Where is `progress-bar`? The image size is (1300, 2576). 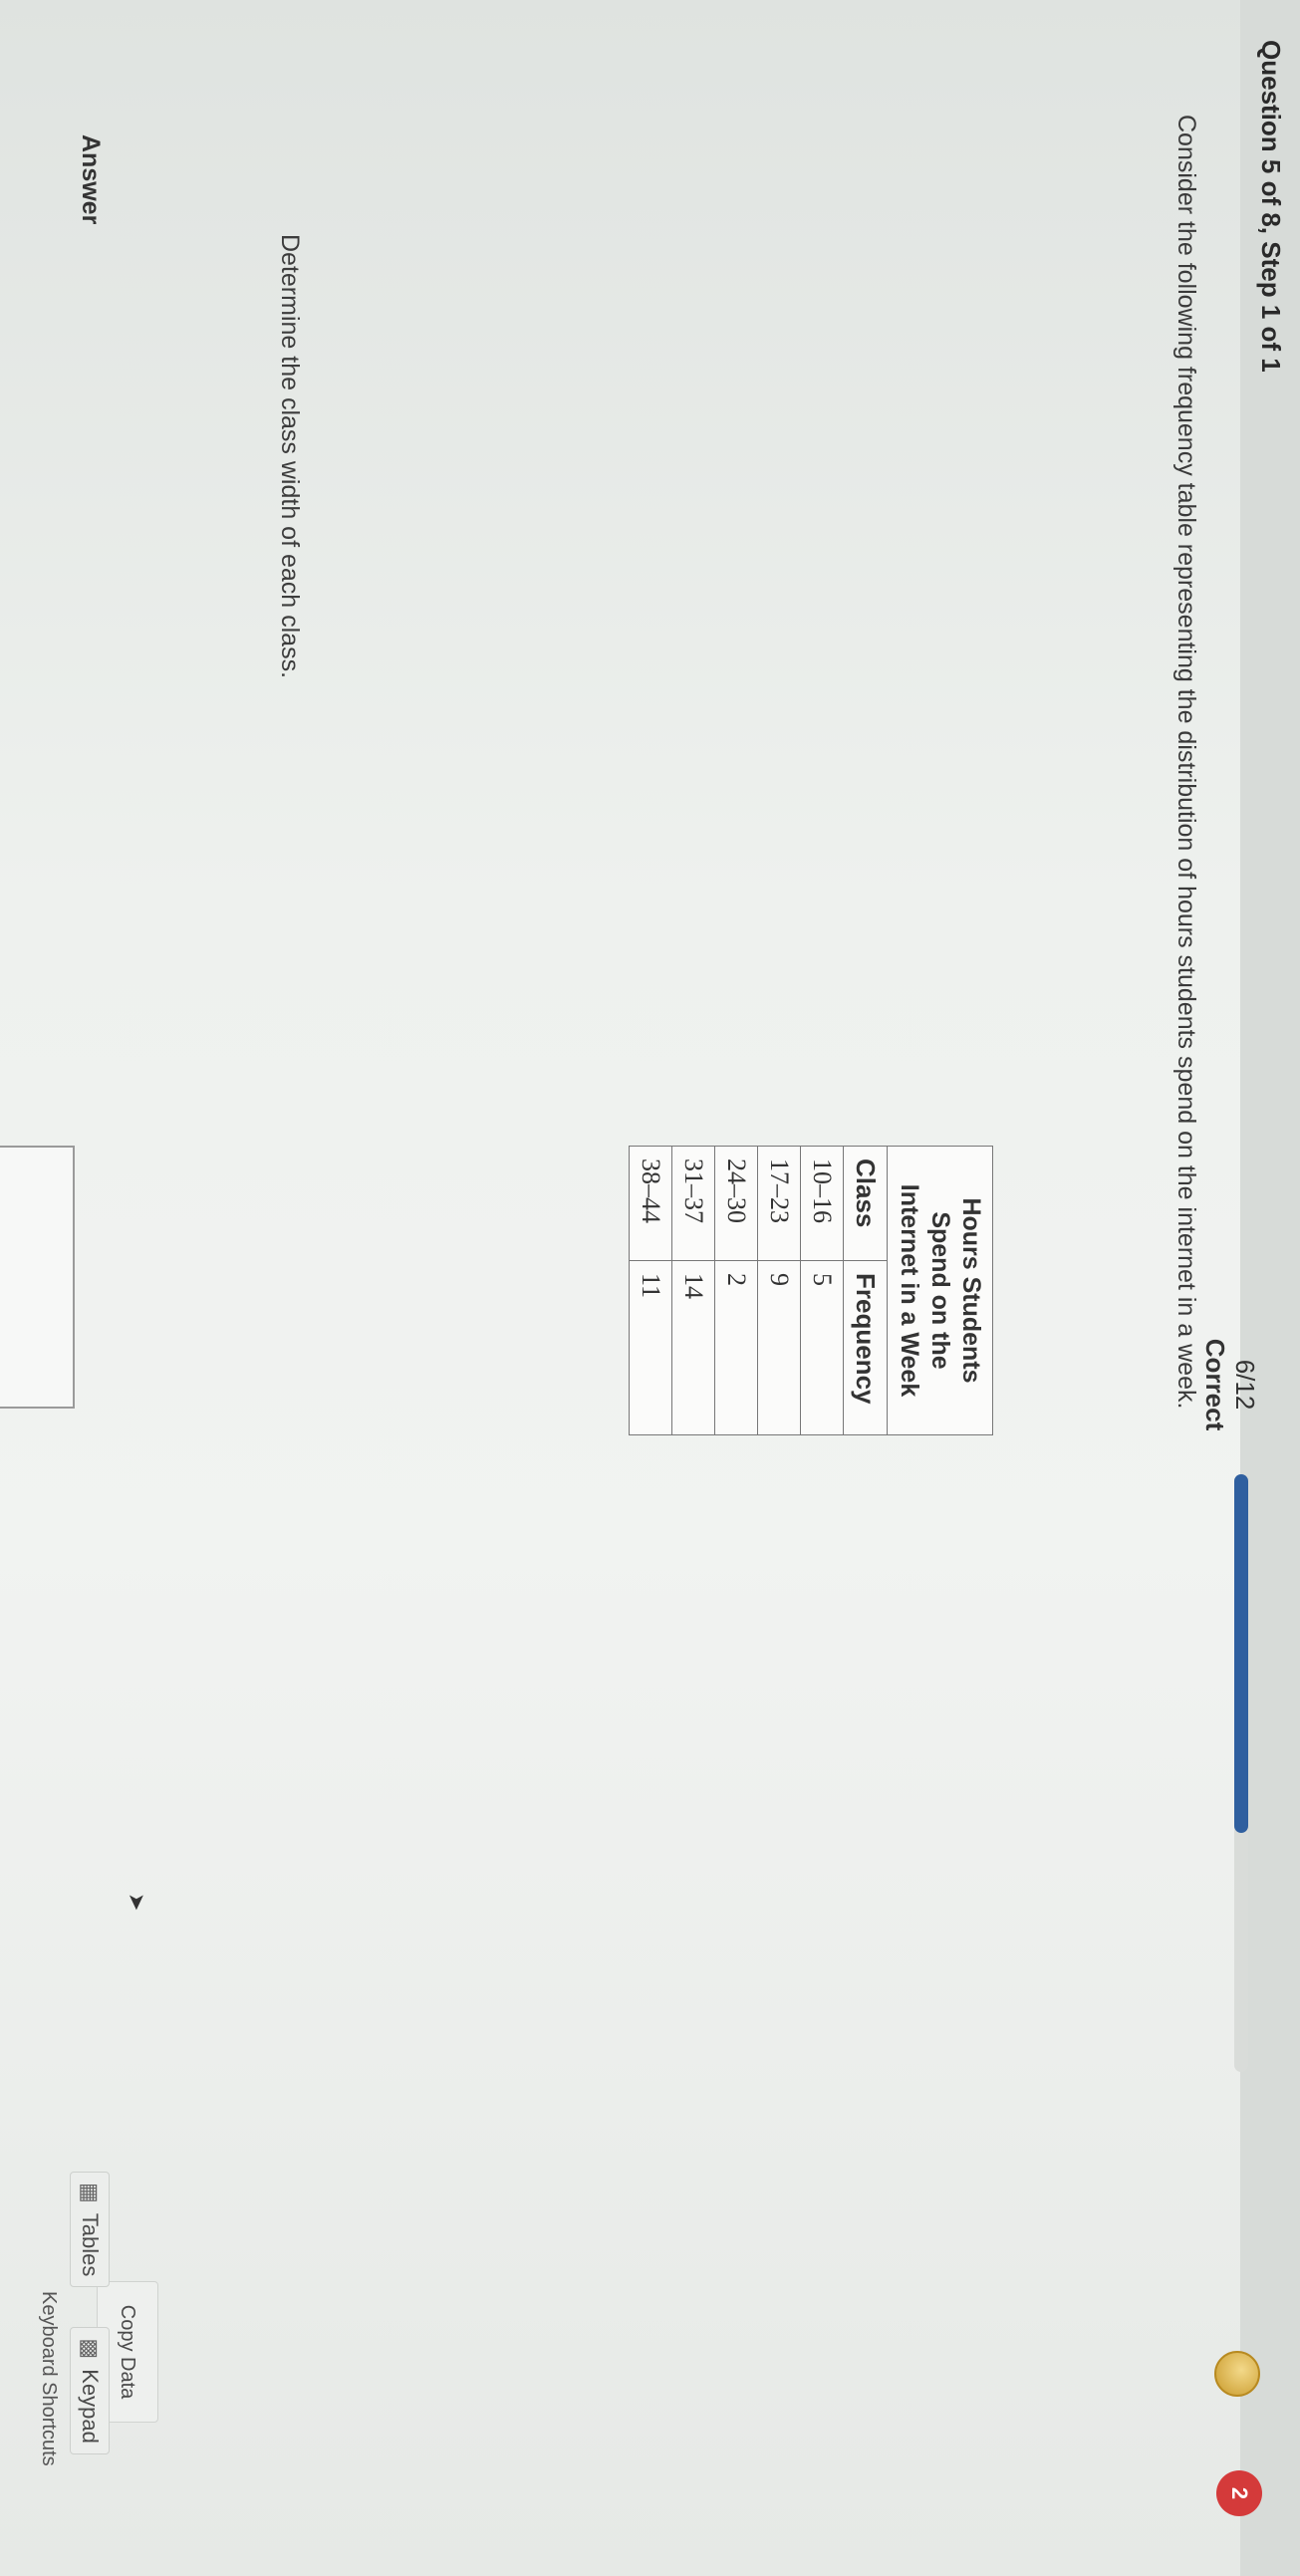 progress-bar is located at coordinates (1241, 1773).